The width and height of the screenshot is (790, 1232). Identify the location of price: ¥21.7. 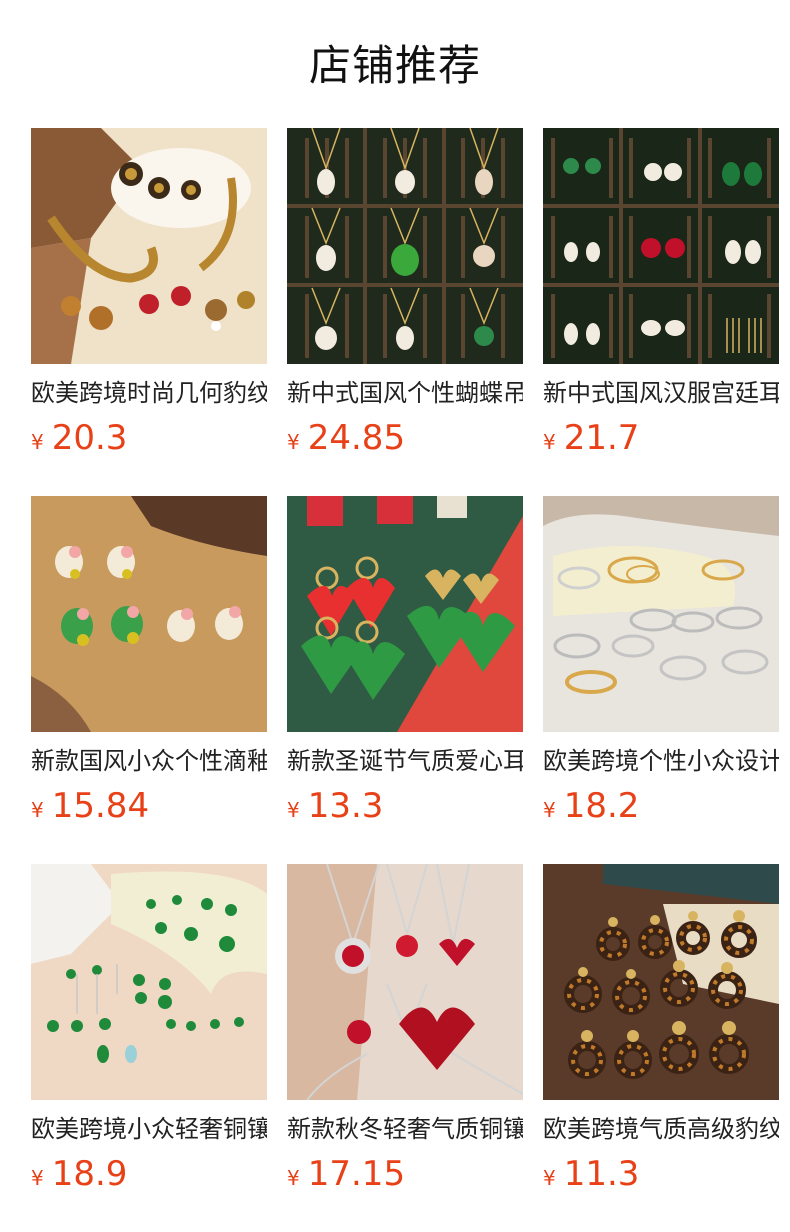
(661, 438).